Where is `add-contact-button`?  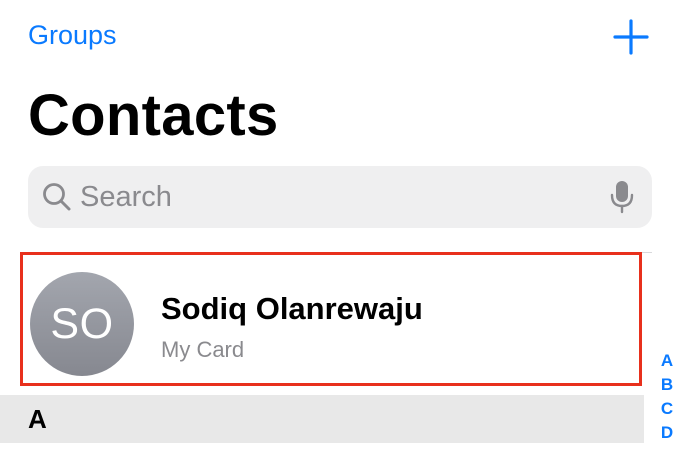
add-contact-button is located at coordinates (631, 37).